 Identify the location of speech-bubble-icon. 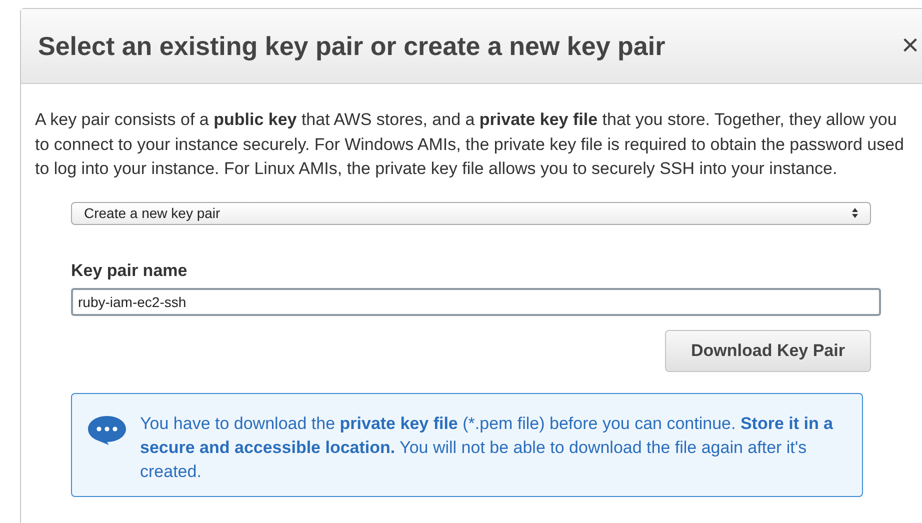
(107, 431).